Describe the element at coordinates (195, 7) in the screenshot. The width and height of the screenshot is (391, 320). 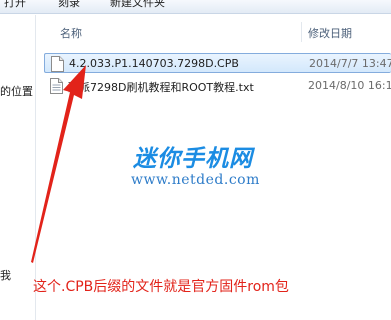
I see `command-bar: 打开 刻录 新建文件夹` at that location.